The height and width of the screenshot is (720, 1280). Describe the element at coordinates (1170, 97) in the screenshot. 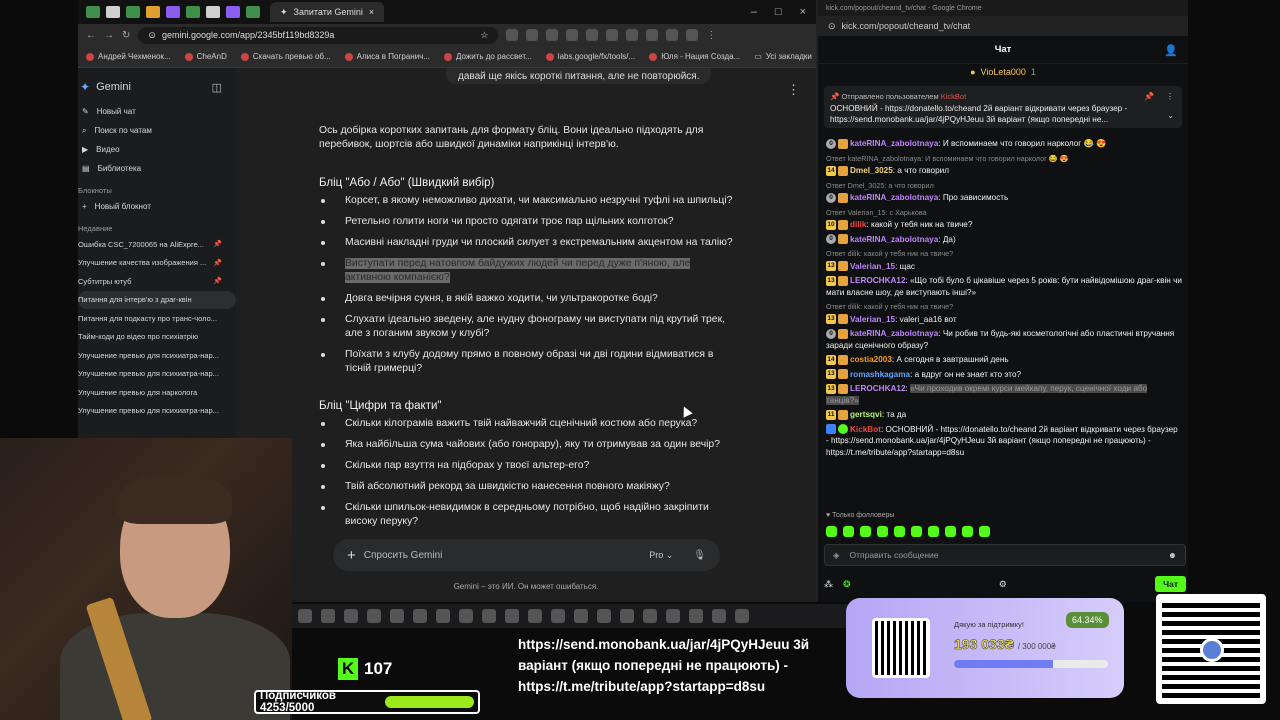

I see `more-icon: ⋮` at that location.